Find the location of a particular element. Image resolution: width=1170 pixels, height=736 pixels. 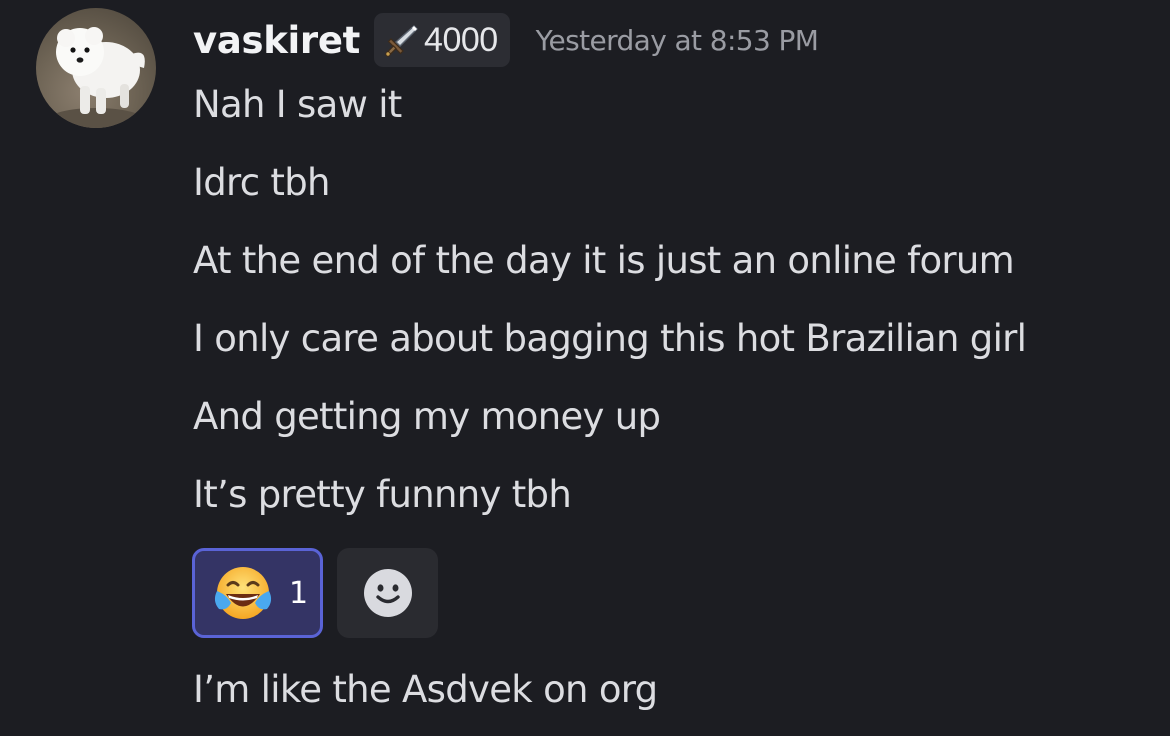

sword-icon is located at coordinates (402, 41).